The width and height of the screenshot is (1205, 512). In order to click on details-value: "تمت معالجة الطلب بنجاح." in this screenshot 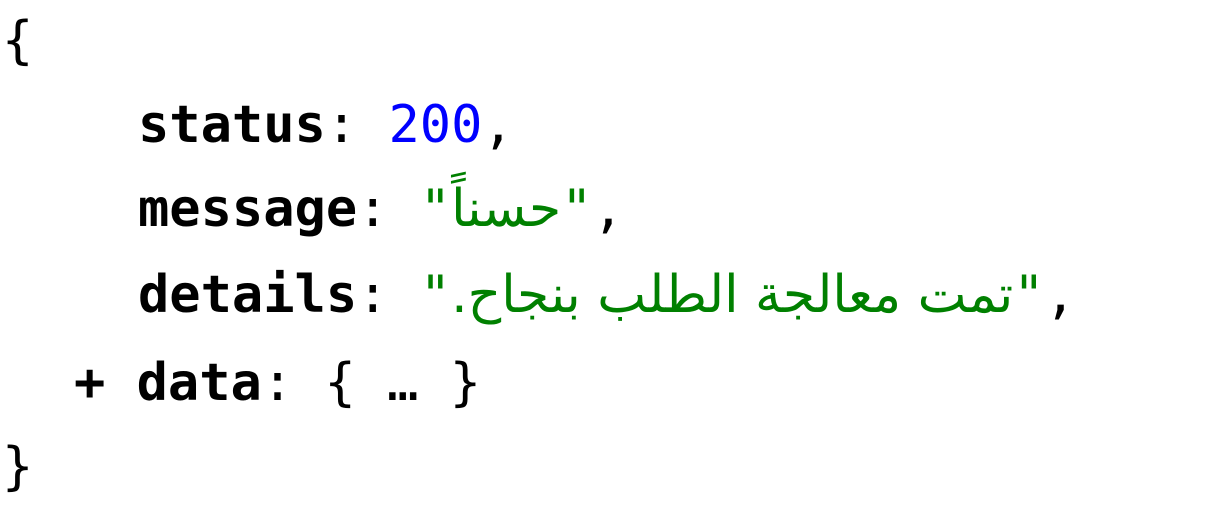, I will do `click(732, 295)`.